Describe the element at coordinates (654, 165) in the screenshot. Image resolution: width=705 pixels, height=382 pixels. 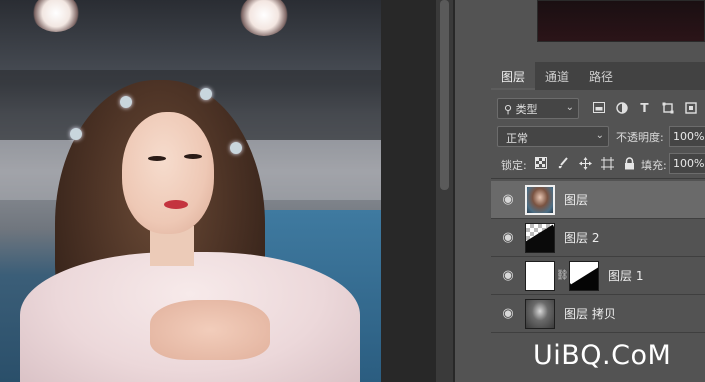
I see `fill-label: 填充:` at that location.